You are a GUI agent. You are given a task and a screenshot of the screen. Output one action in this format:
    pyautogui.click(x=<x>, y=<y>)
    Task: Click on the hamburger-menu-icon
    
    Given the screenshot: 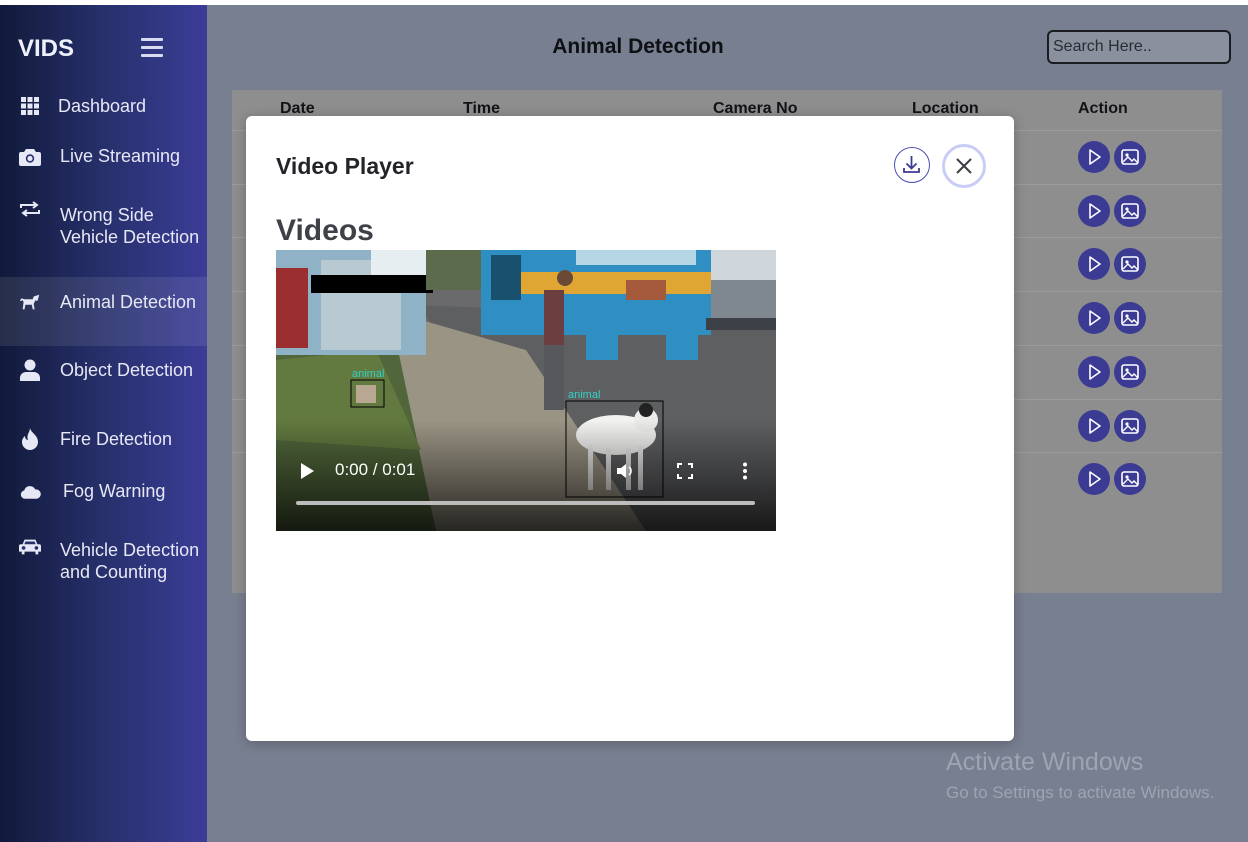 What is the action you would take?
    pyautogui.click(x=152, y=49)
    